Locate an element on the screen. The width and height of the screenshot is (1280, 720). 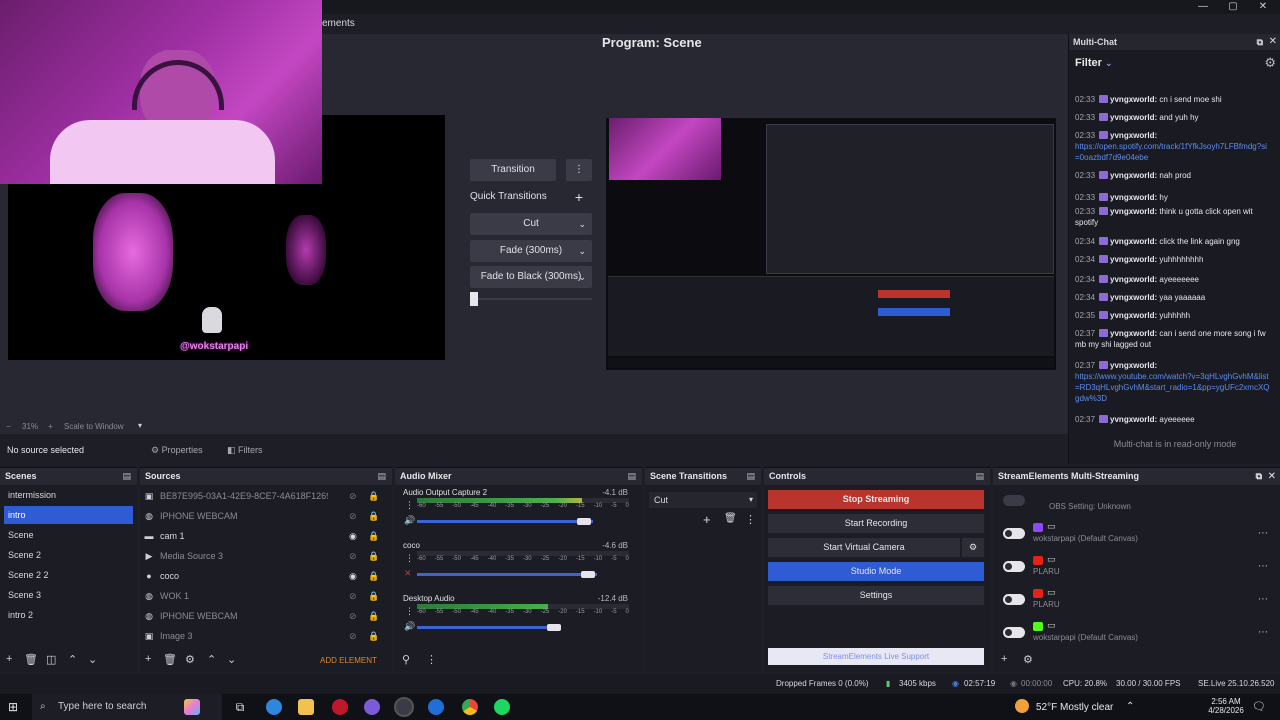
app-blue-icon is located at coordinates (436, 707).